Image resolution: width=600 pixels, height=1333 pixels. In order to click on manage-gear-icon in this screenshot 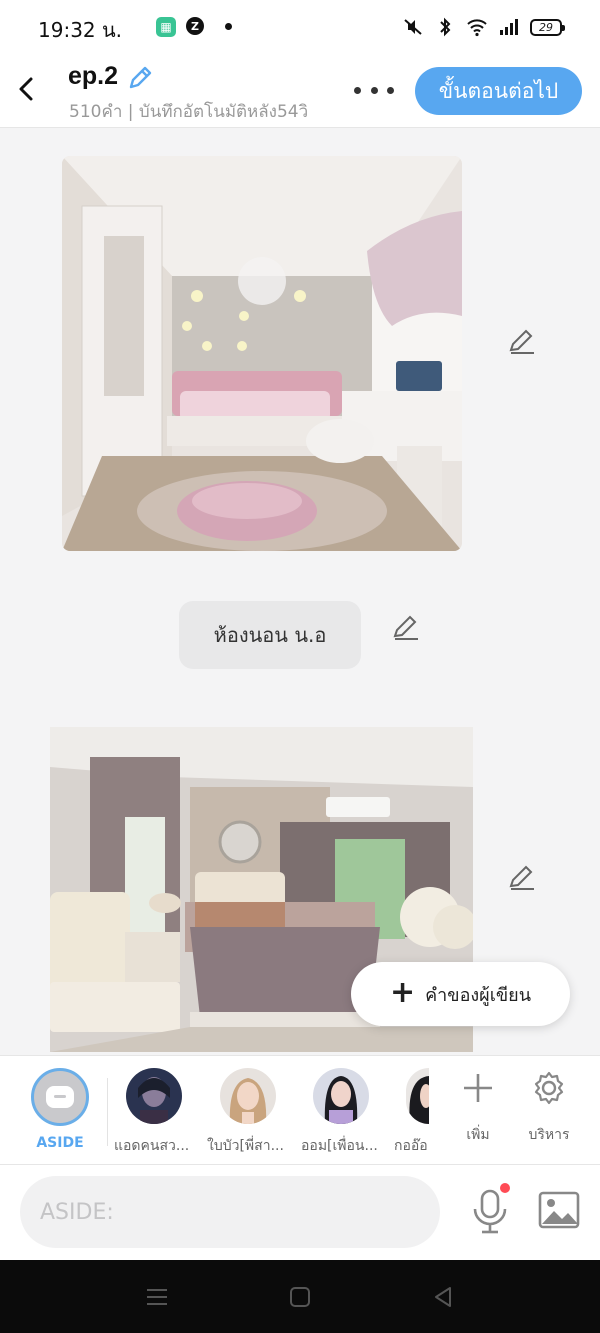, I will do `click(549, 1088)`.